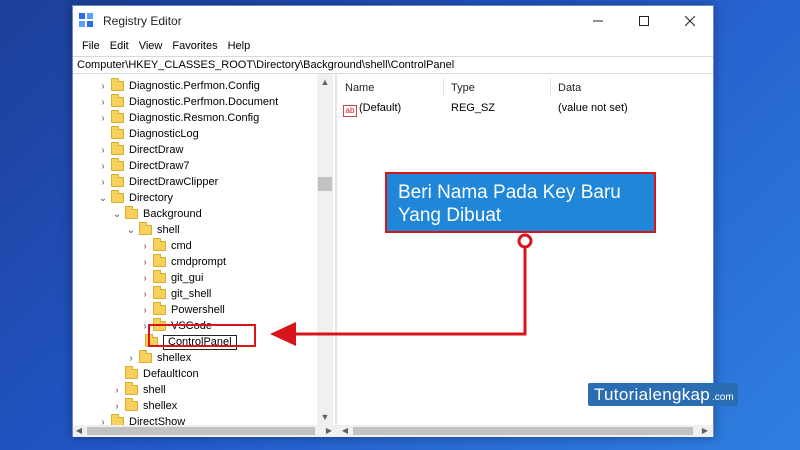  I want to click on tree-item: › Diagnostic.Perfmon.Document, so click(187, 102).